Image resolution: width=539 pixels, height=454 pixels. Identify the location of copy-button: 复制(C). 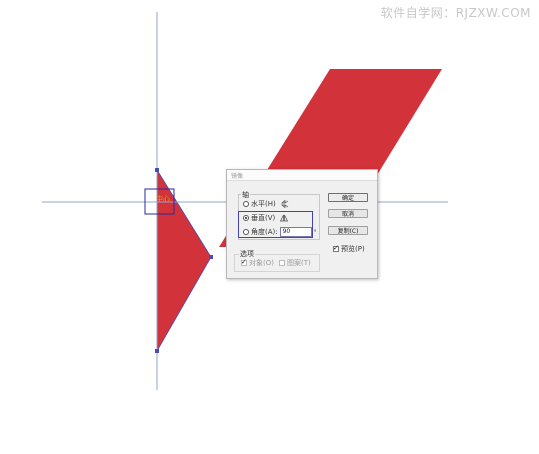
(348, 230).